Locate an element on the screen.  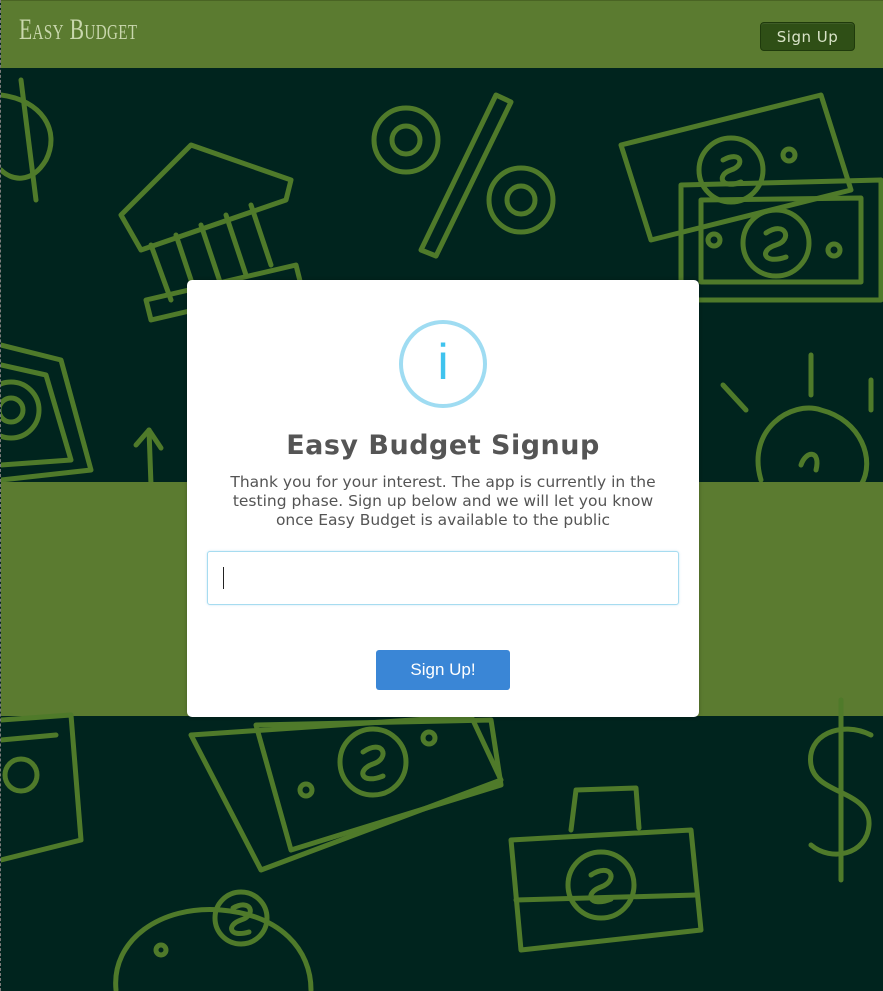
navbar: Easy Budget Sign Up is located at coordinates (442, 34).